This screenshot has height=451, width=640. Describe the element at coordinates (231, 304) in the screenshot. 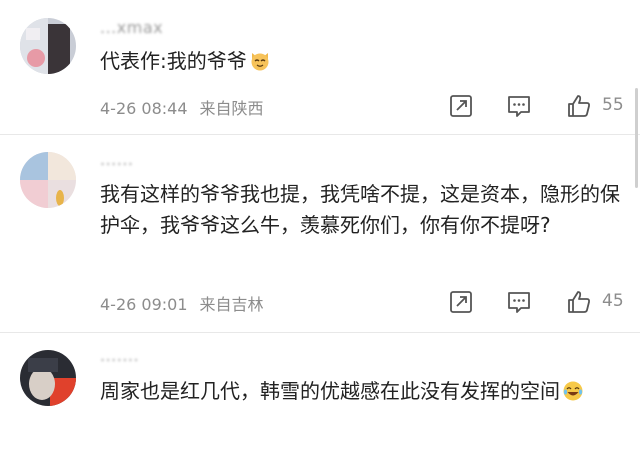

I see `comment-location: 来自吉林` at that location.